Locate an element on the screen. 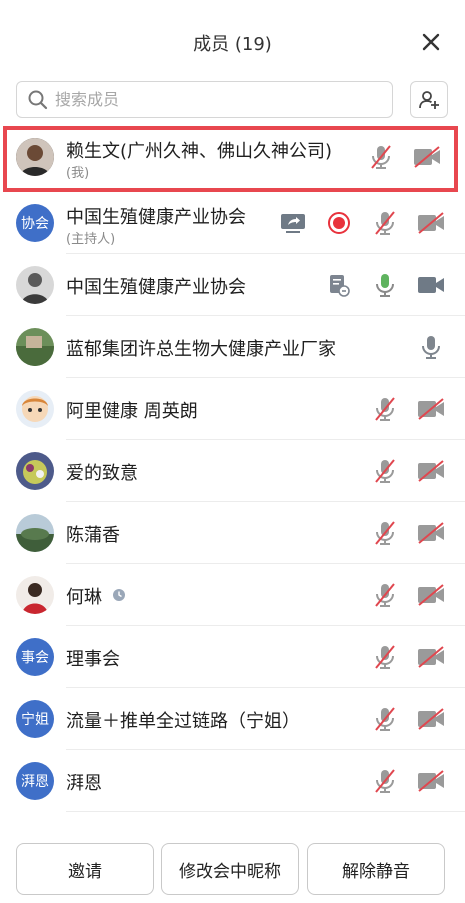  mic-on-icon is located at coordinates (385, 285).